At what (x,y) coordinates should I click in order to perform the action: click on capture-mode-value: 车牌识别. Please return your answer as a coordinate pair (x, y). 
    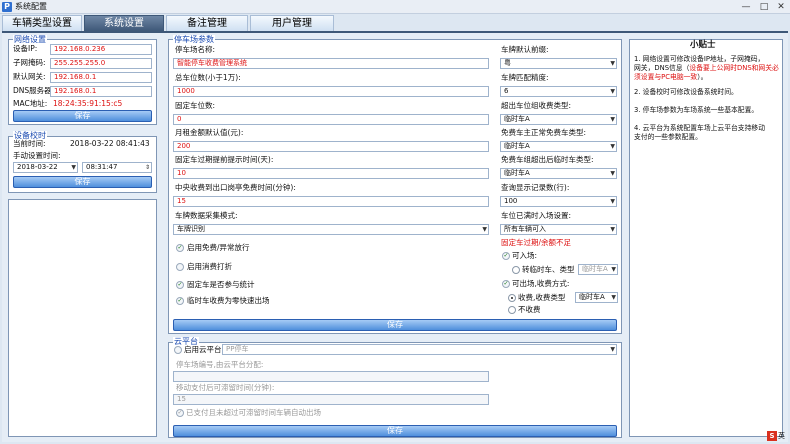
    Looking at the image, I should click on (191, 229).